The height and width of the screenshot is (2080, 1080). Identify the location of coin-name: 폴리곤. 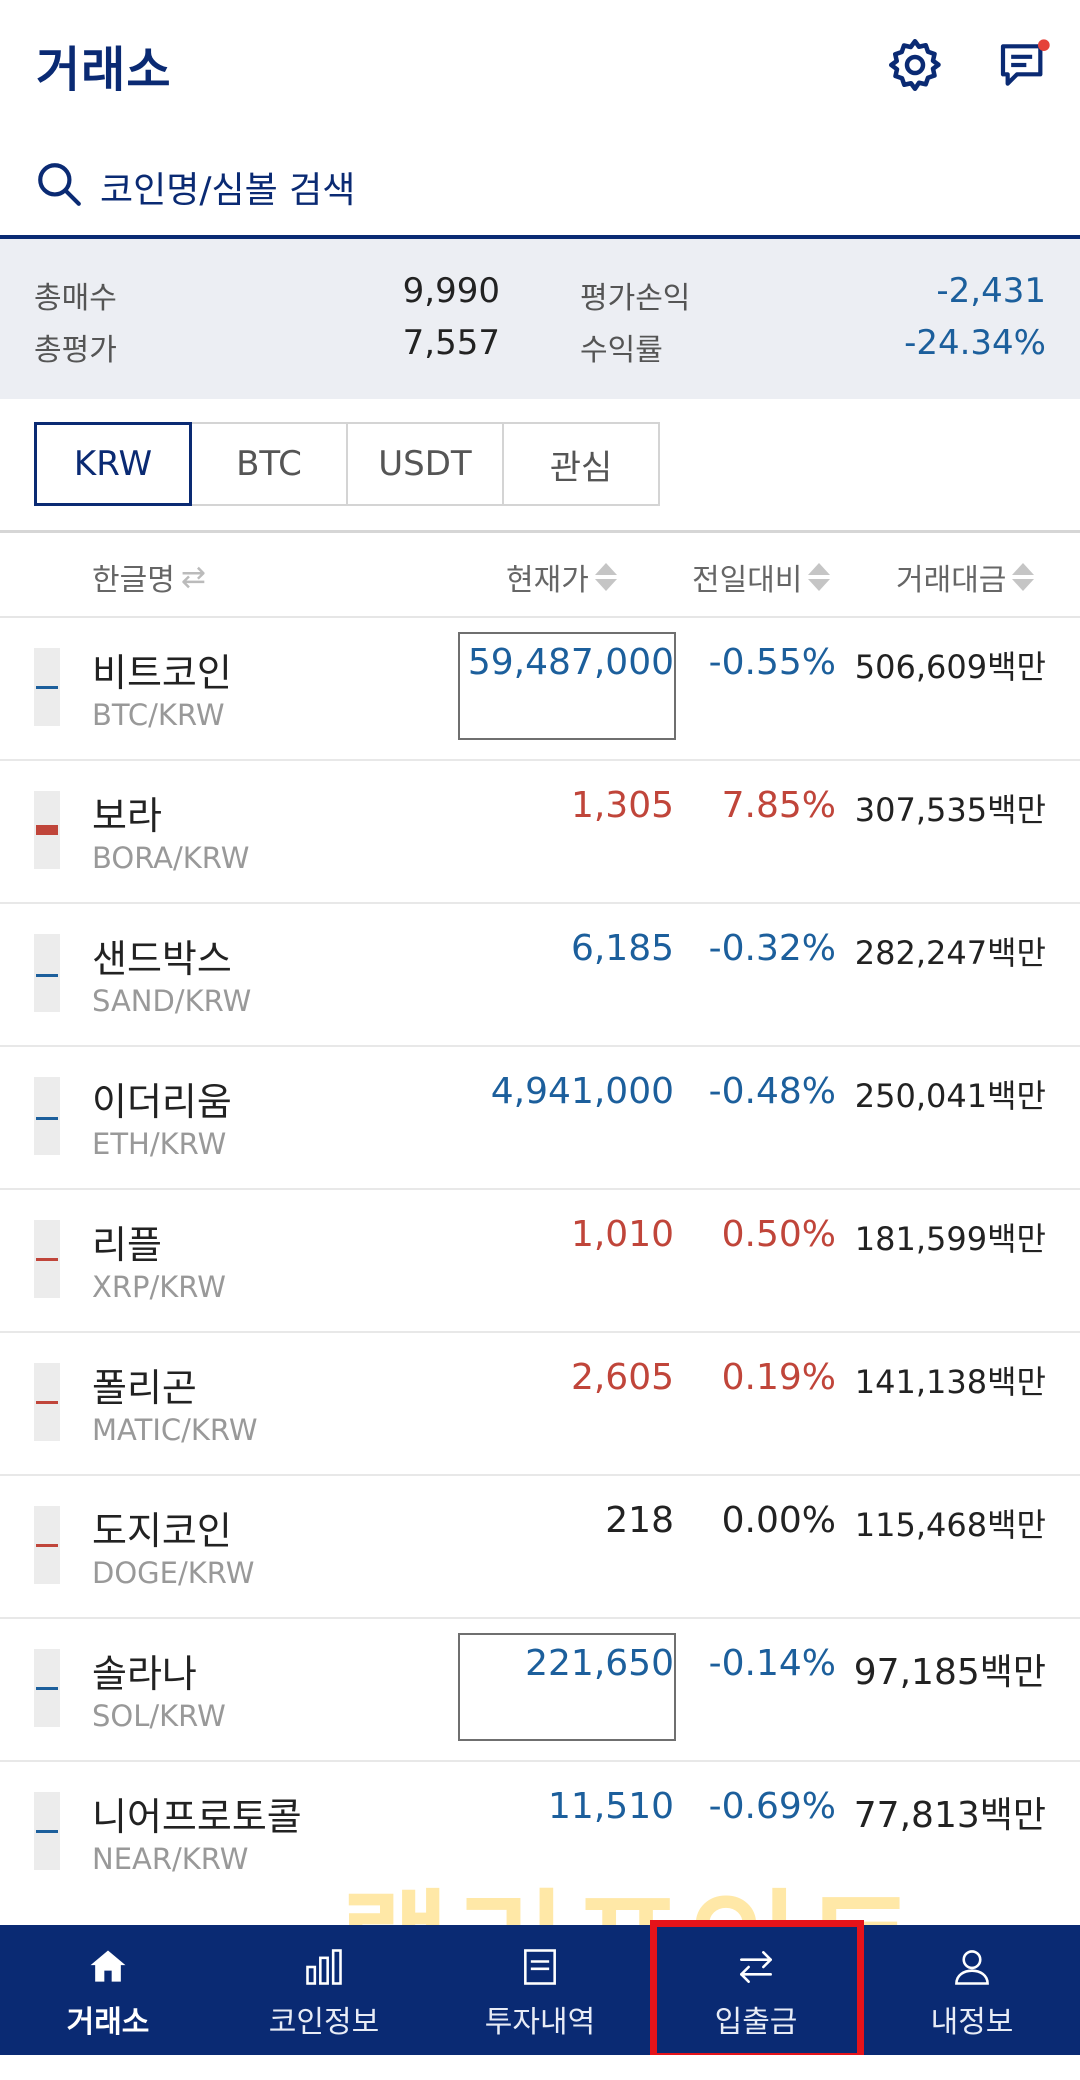
(144, 1388).